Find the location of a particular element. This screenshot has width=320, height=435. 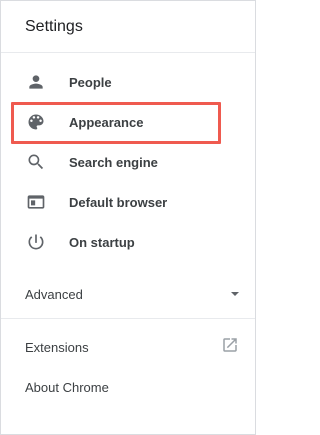

browser-window-icon is located at coordinates (36, 202).